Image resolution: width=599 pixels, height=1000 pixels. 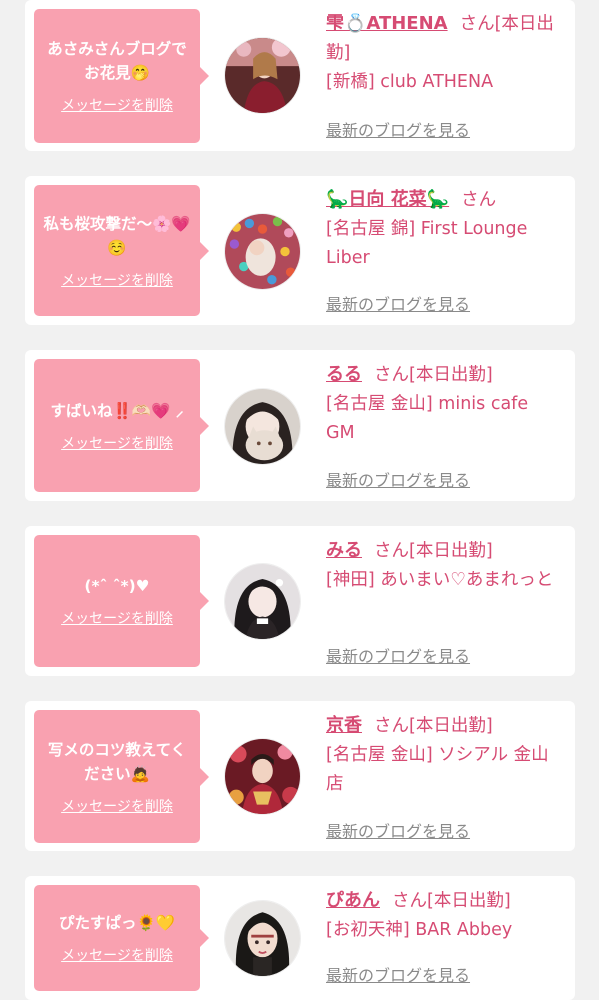 What do you see at coordinates (344, 374) in the screenshot?
I see `cast-name-link: るる` at bounding box center [344, 374].